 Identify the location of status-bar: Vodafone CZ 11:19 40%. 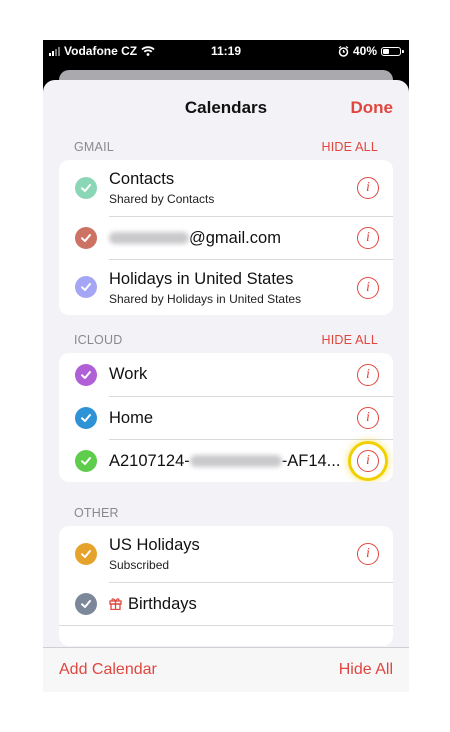
(226, 51).